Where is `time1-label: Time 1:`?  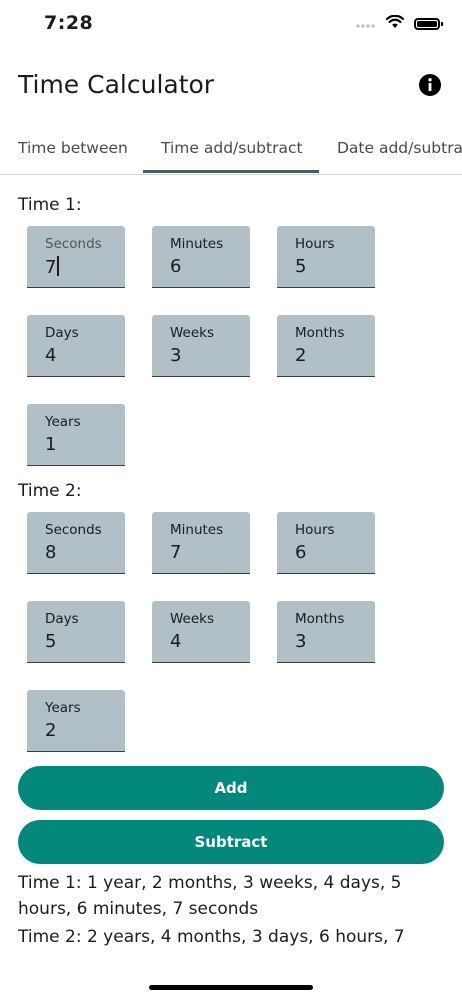
time1-label: Time 1: is located at coordinates (50, 205).